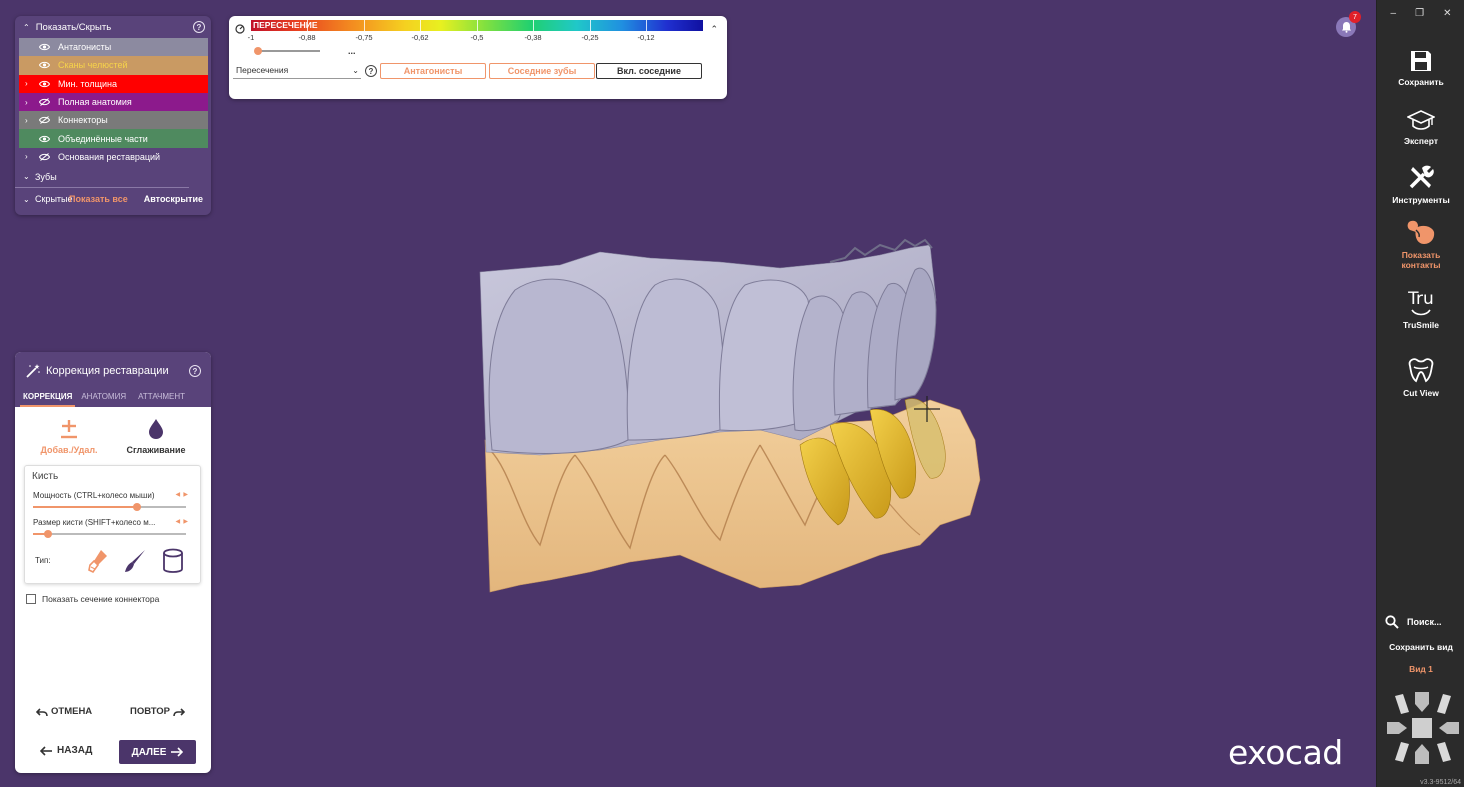  I want to click on plus-minus-icon, so click(69, 429).